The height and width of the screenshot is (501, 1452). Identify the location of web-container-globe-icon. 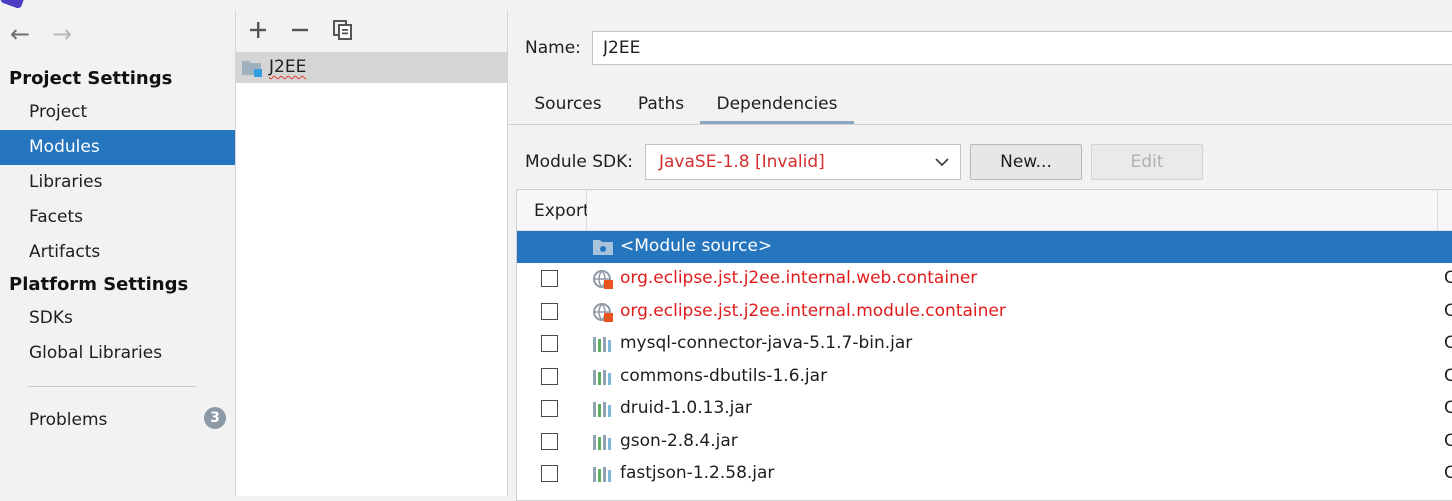
(603, 279).